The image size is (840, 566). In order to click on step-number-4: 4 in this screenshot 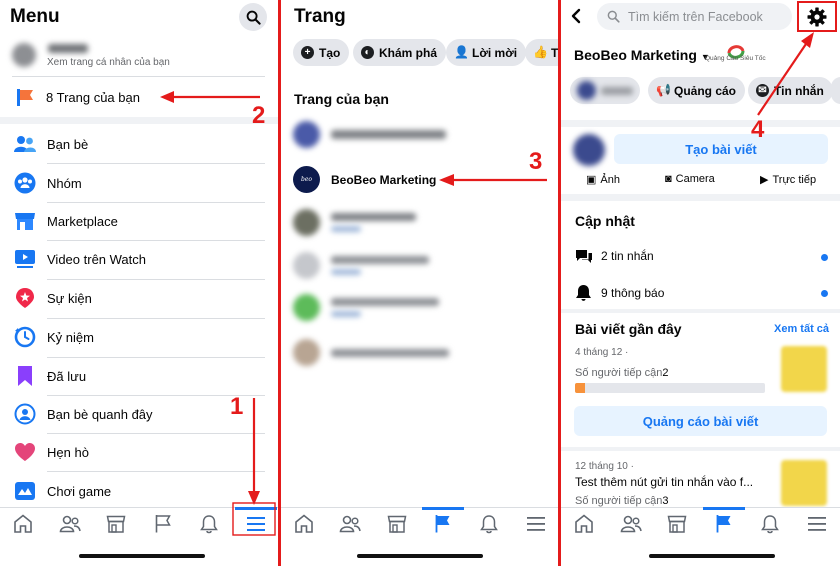, I will do `click(758, 129)`.